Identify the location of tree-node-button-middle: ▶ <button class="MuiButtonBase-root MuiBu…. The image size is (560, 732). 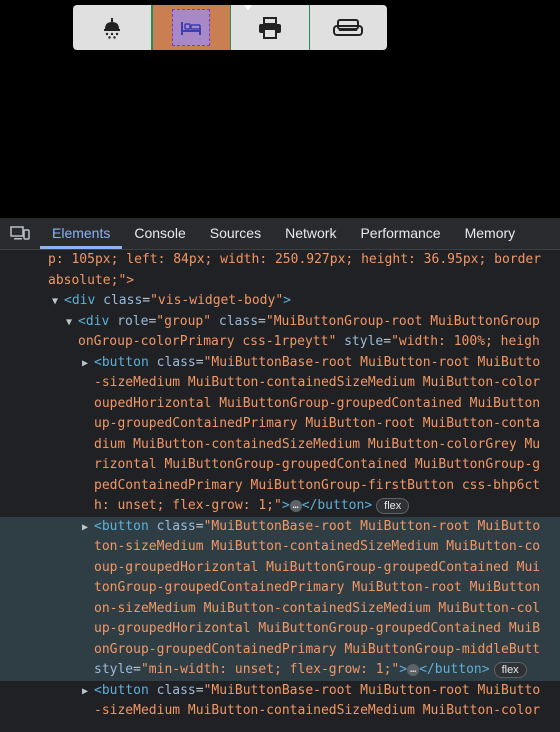
(280, 527).